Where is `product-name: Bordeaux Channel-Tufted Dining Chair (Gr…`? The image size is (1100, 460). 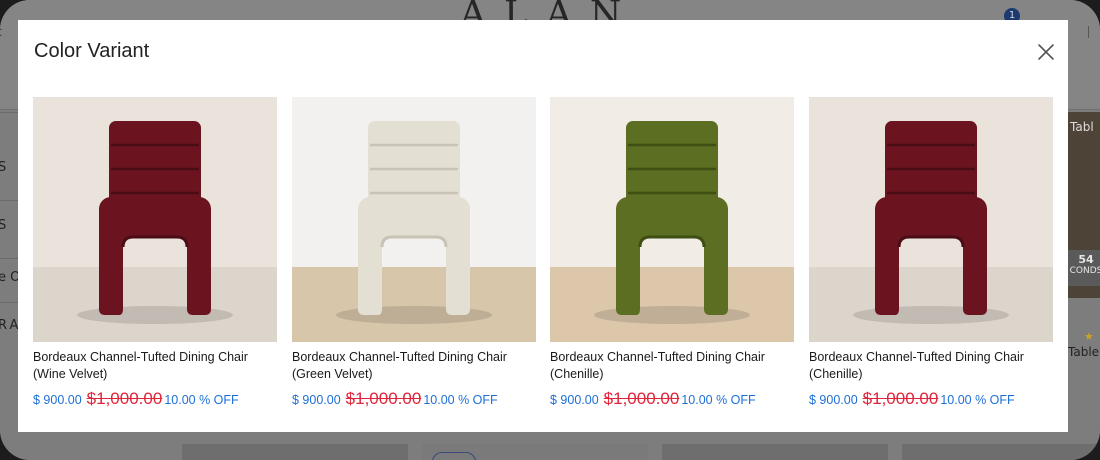 product-name: Bordeaux Channel-Tufted Dining Chair (Gr… is located at coordinates (417, 366).